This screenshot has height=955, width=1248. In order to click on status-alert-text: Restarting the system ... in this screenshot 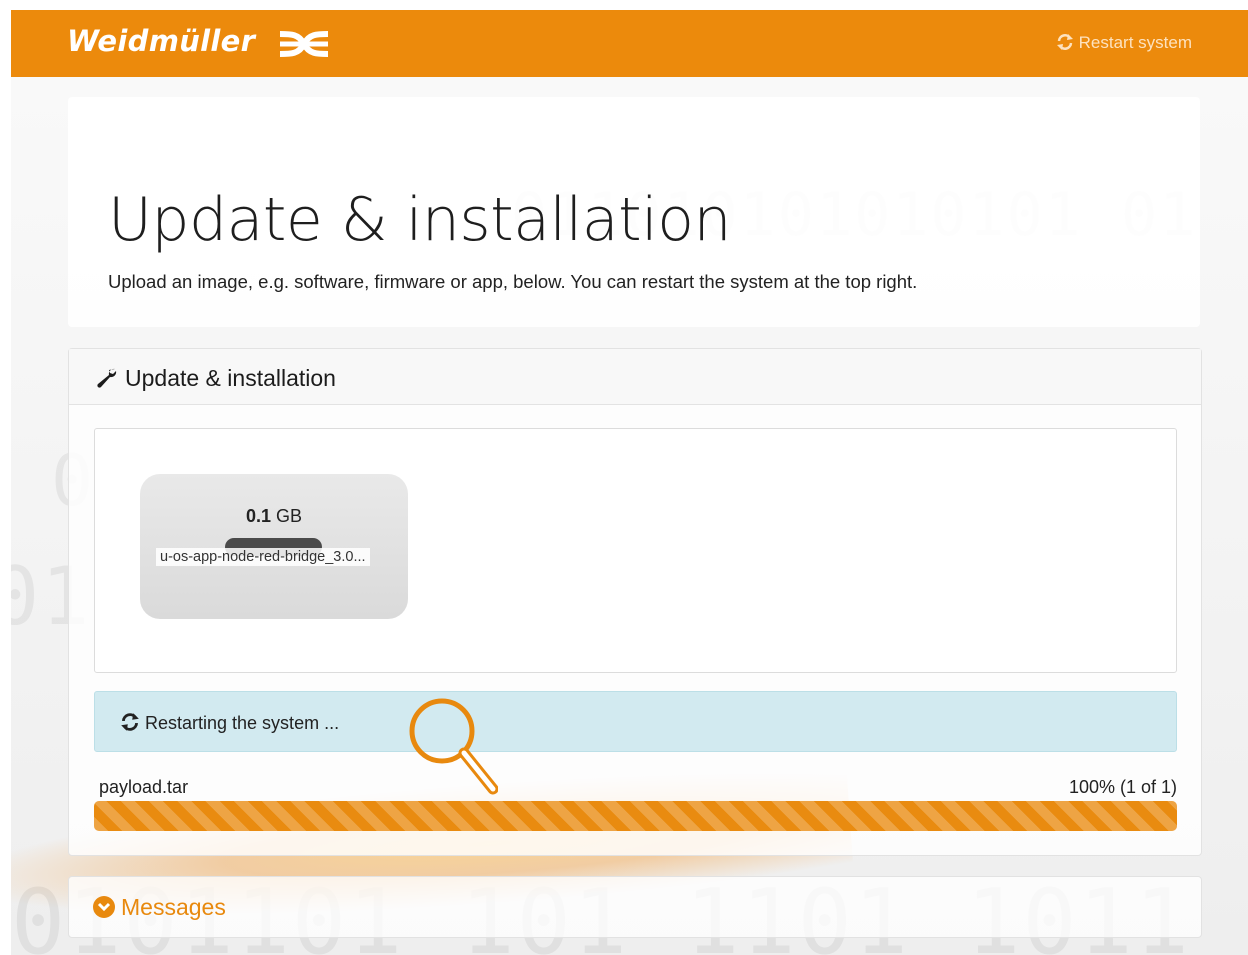, I will do `click(242, 723)`.